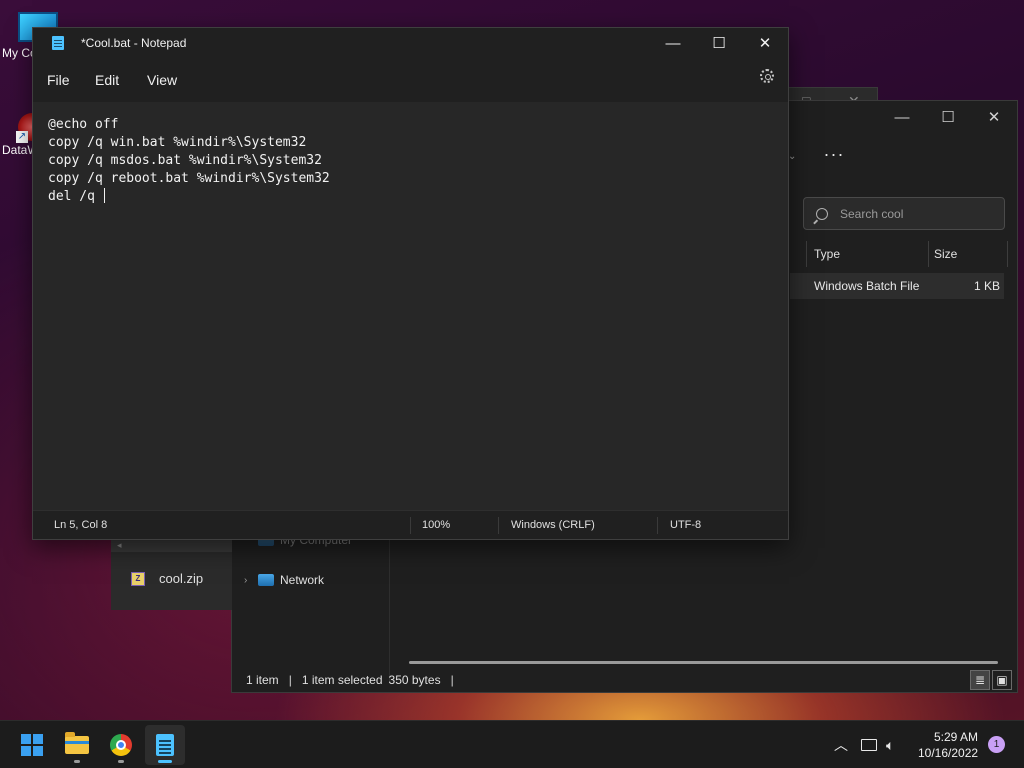 This screenshot has height=768, width=1024. I want to click on search-icon, so click(822, 213).